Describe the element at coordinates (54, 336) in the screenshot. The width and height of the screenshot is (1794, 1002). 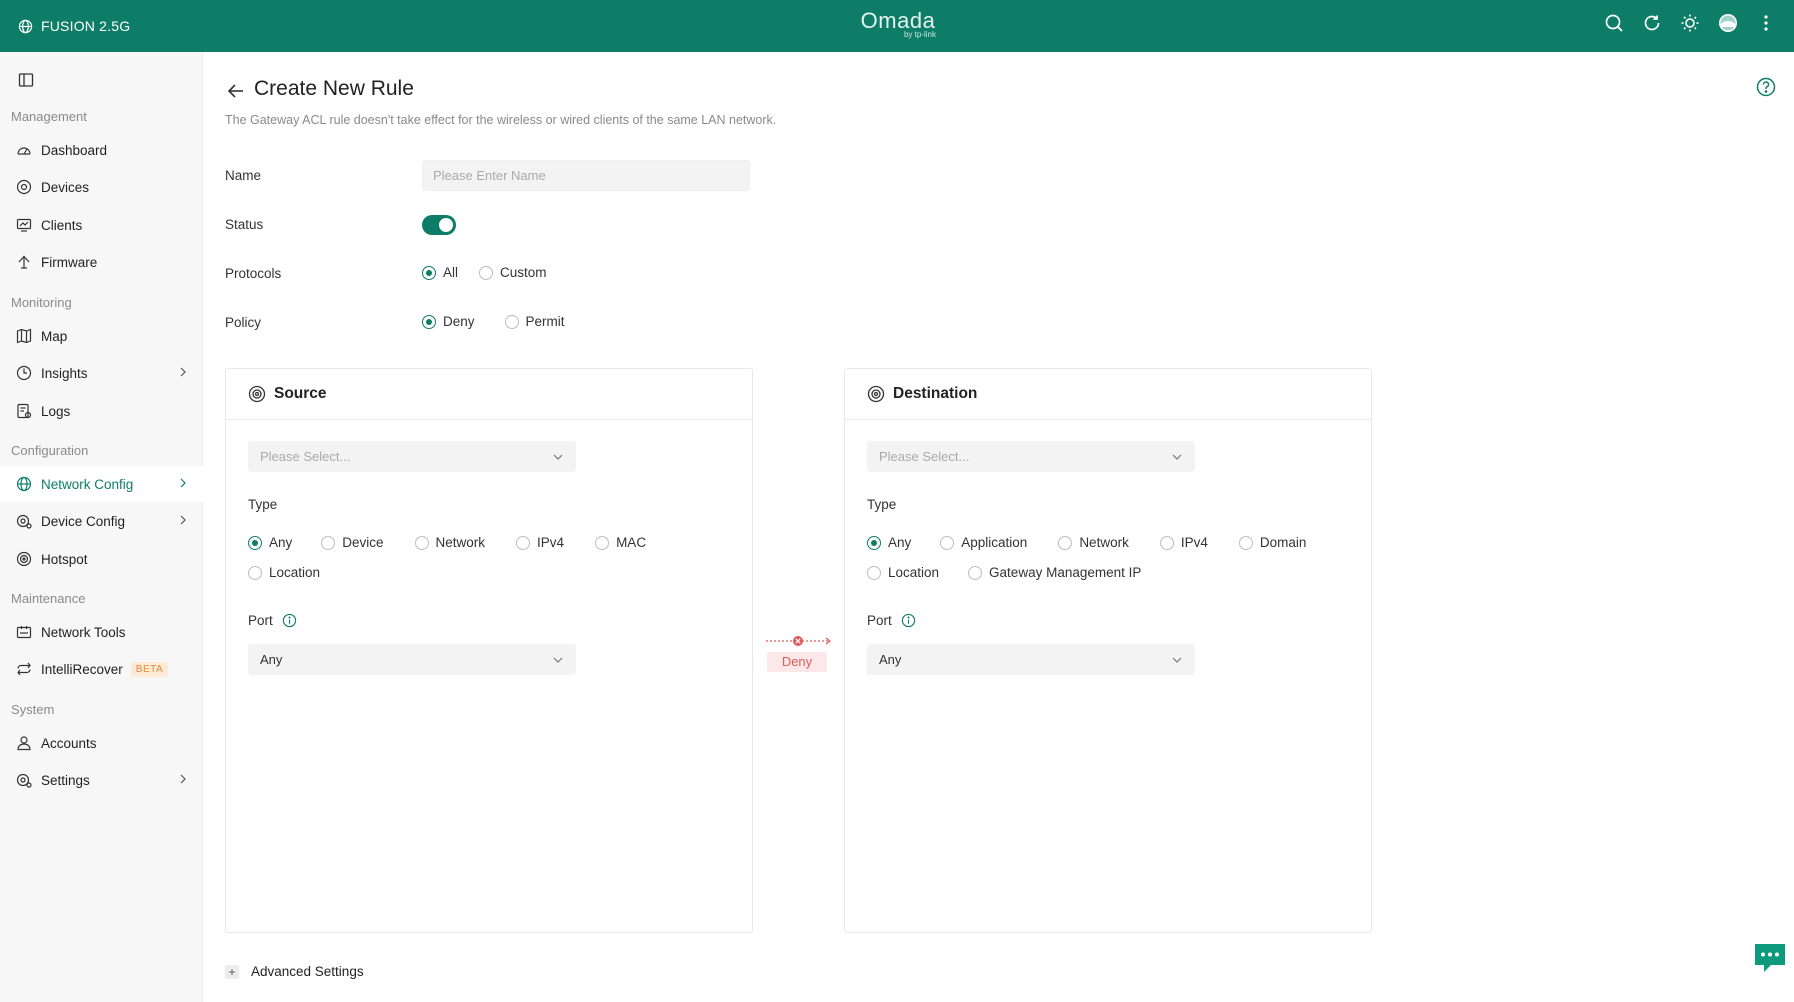
I see `sidebar-item-label: Map` at that location.